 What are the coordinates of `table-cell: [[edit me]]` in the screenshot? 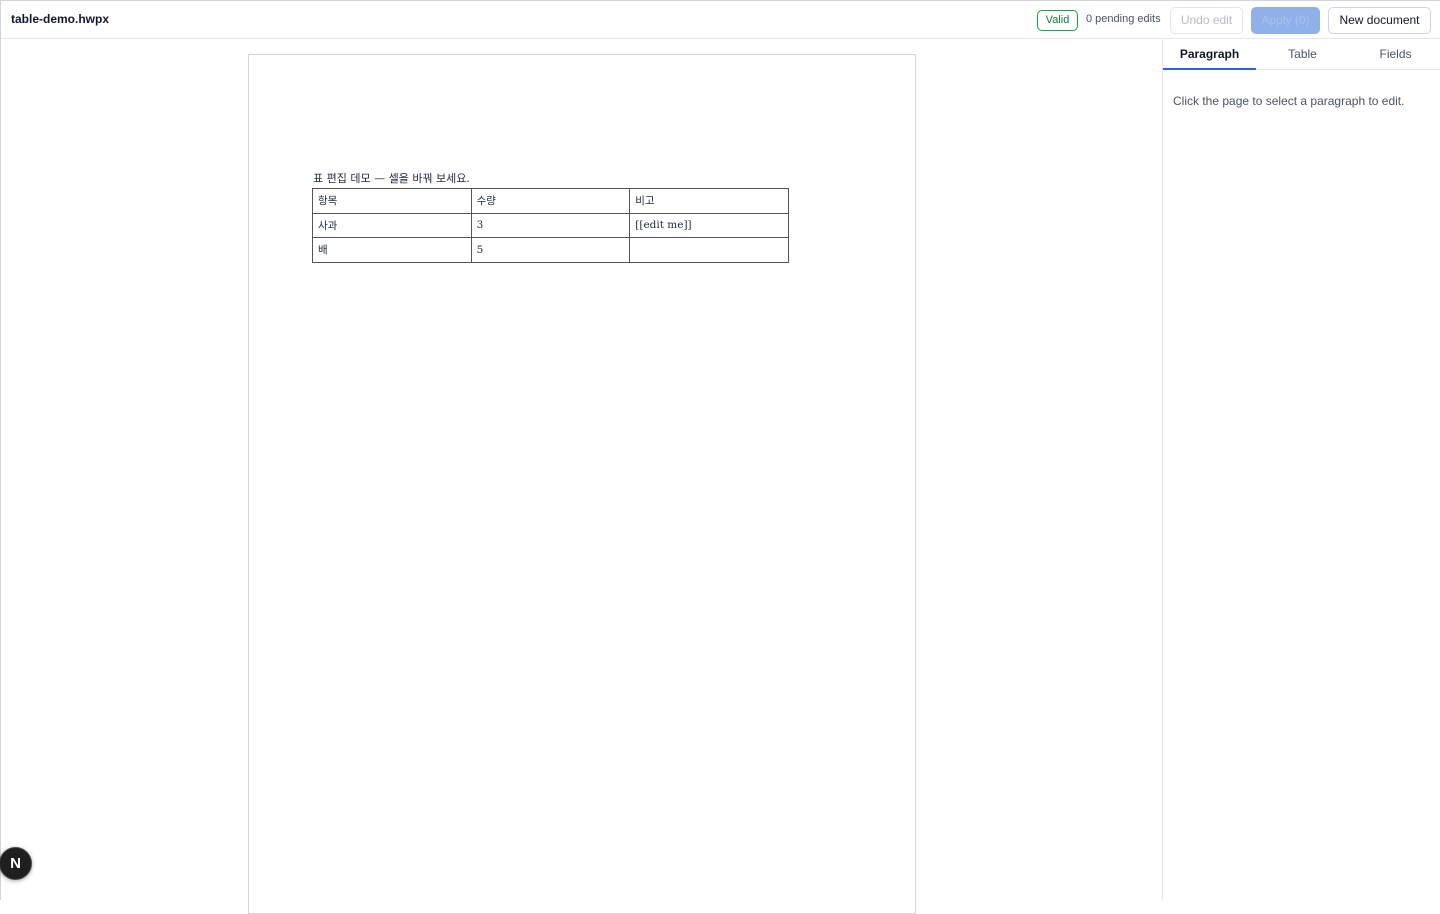 It's located at (709, 225).